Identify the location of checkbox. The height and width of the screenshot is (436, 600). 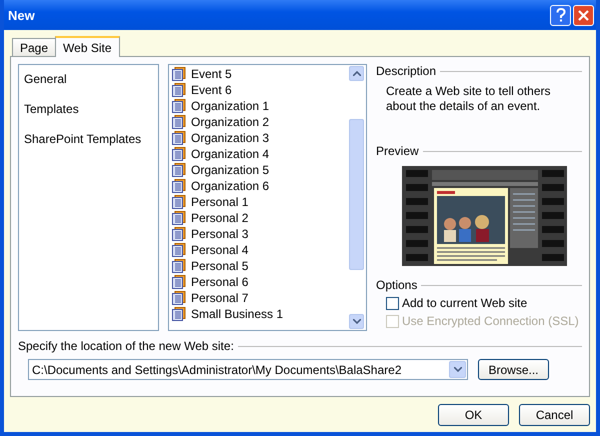
(392, 303).